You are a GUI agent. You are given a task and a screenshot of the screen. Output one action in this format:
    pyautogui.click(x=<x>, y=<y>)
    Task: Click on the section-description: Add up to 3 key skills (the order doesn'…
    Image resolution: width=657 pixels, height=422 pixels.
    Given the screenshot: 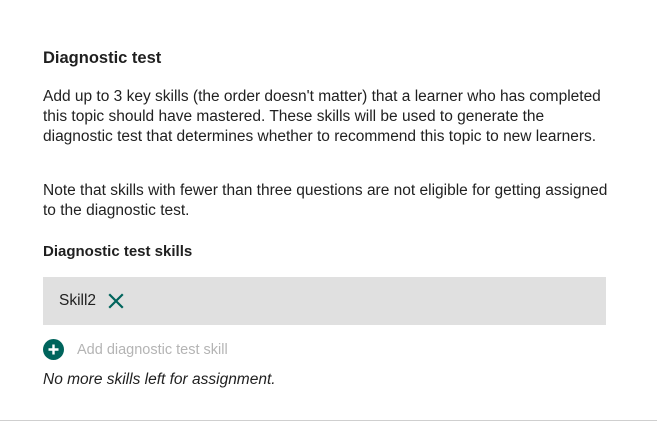 What is the action you would take?
    pyautogui.click(x=322, y=116)
    